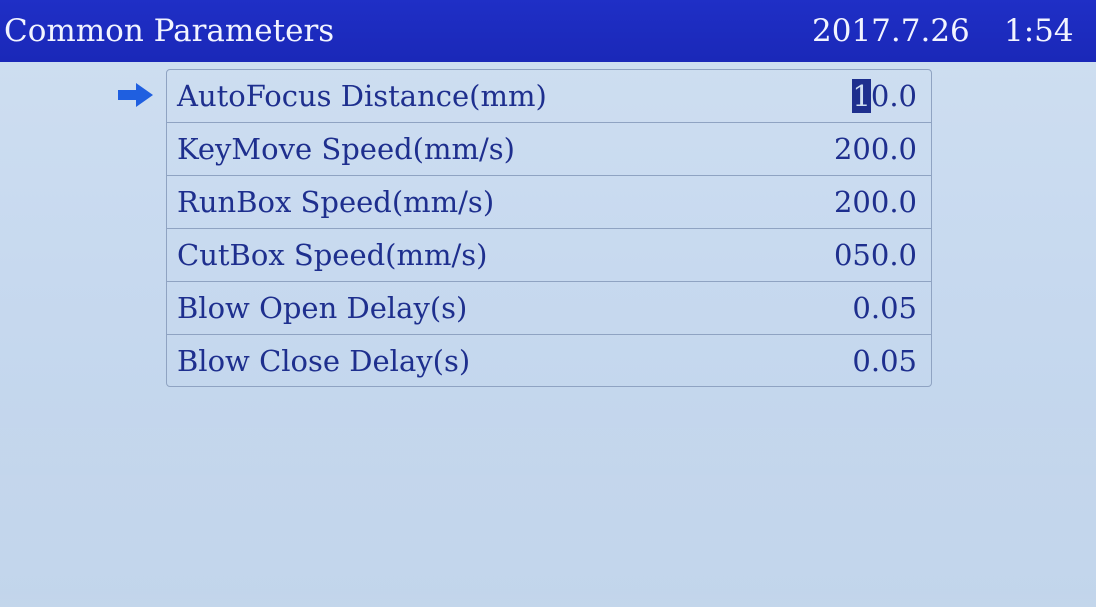 This screenshot has width=1096, height=607. I want to click on param-value-field: 10.0, so click(884, 96).